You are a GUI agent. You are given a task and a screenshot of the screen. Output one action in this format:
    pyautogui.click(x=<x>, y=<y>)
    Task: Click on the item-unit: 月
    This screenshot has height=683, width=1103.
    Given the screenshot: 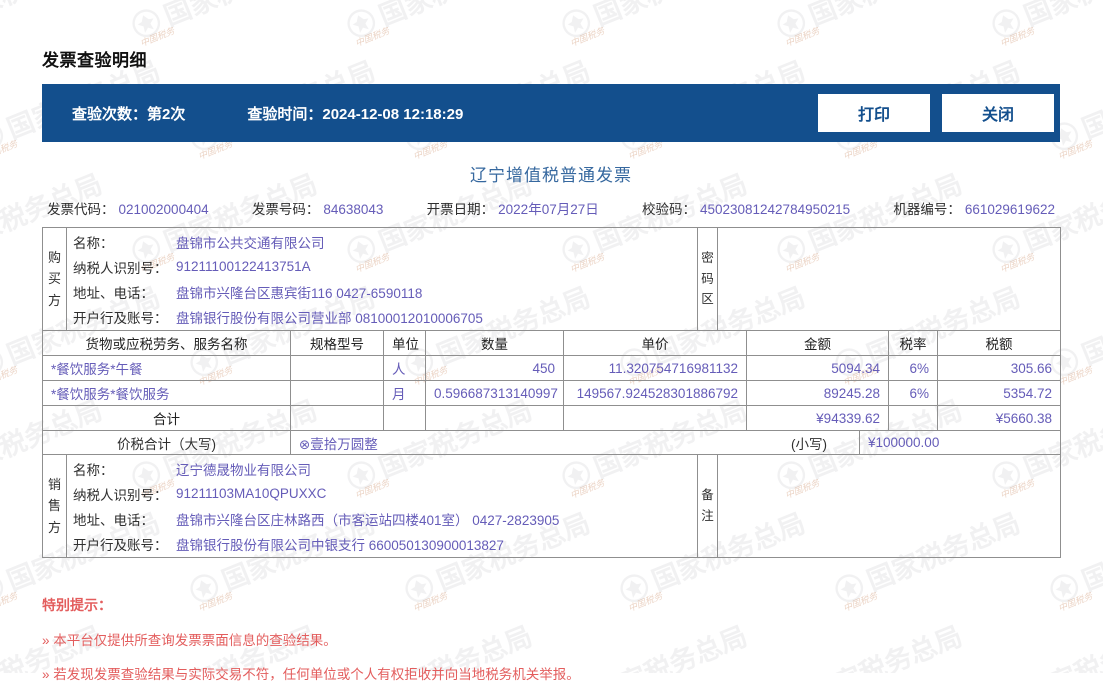 What is the action you would take?
    pyautogui.click(x=404, y=393)
    